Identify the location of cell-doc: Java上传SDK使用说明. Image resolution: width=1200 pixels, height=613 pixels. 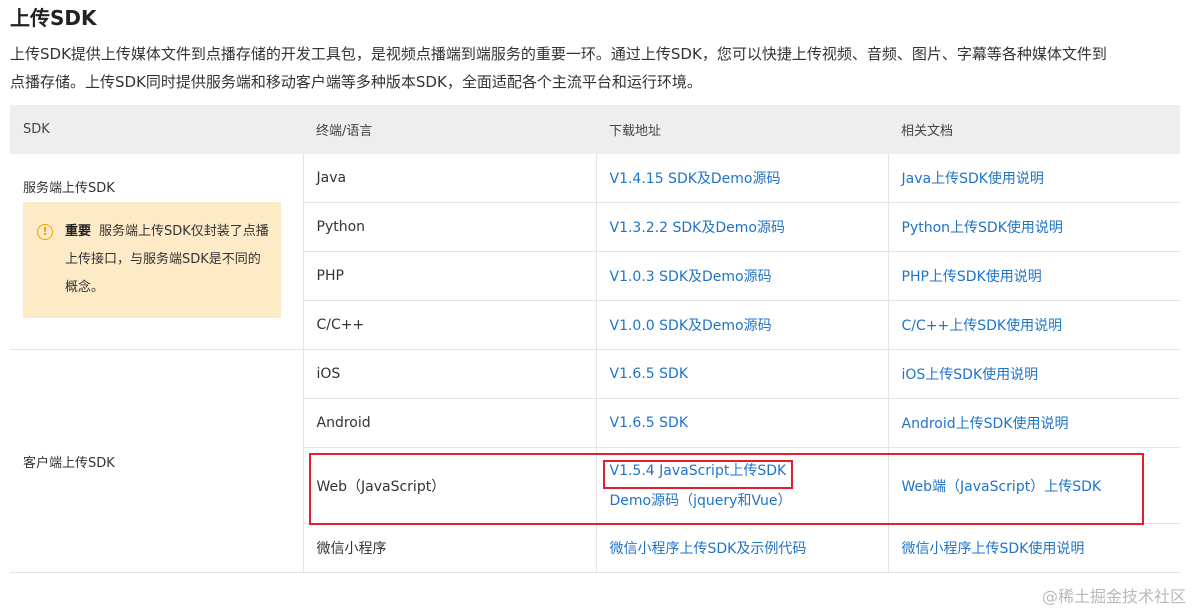
(1033, 178).